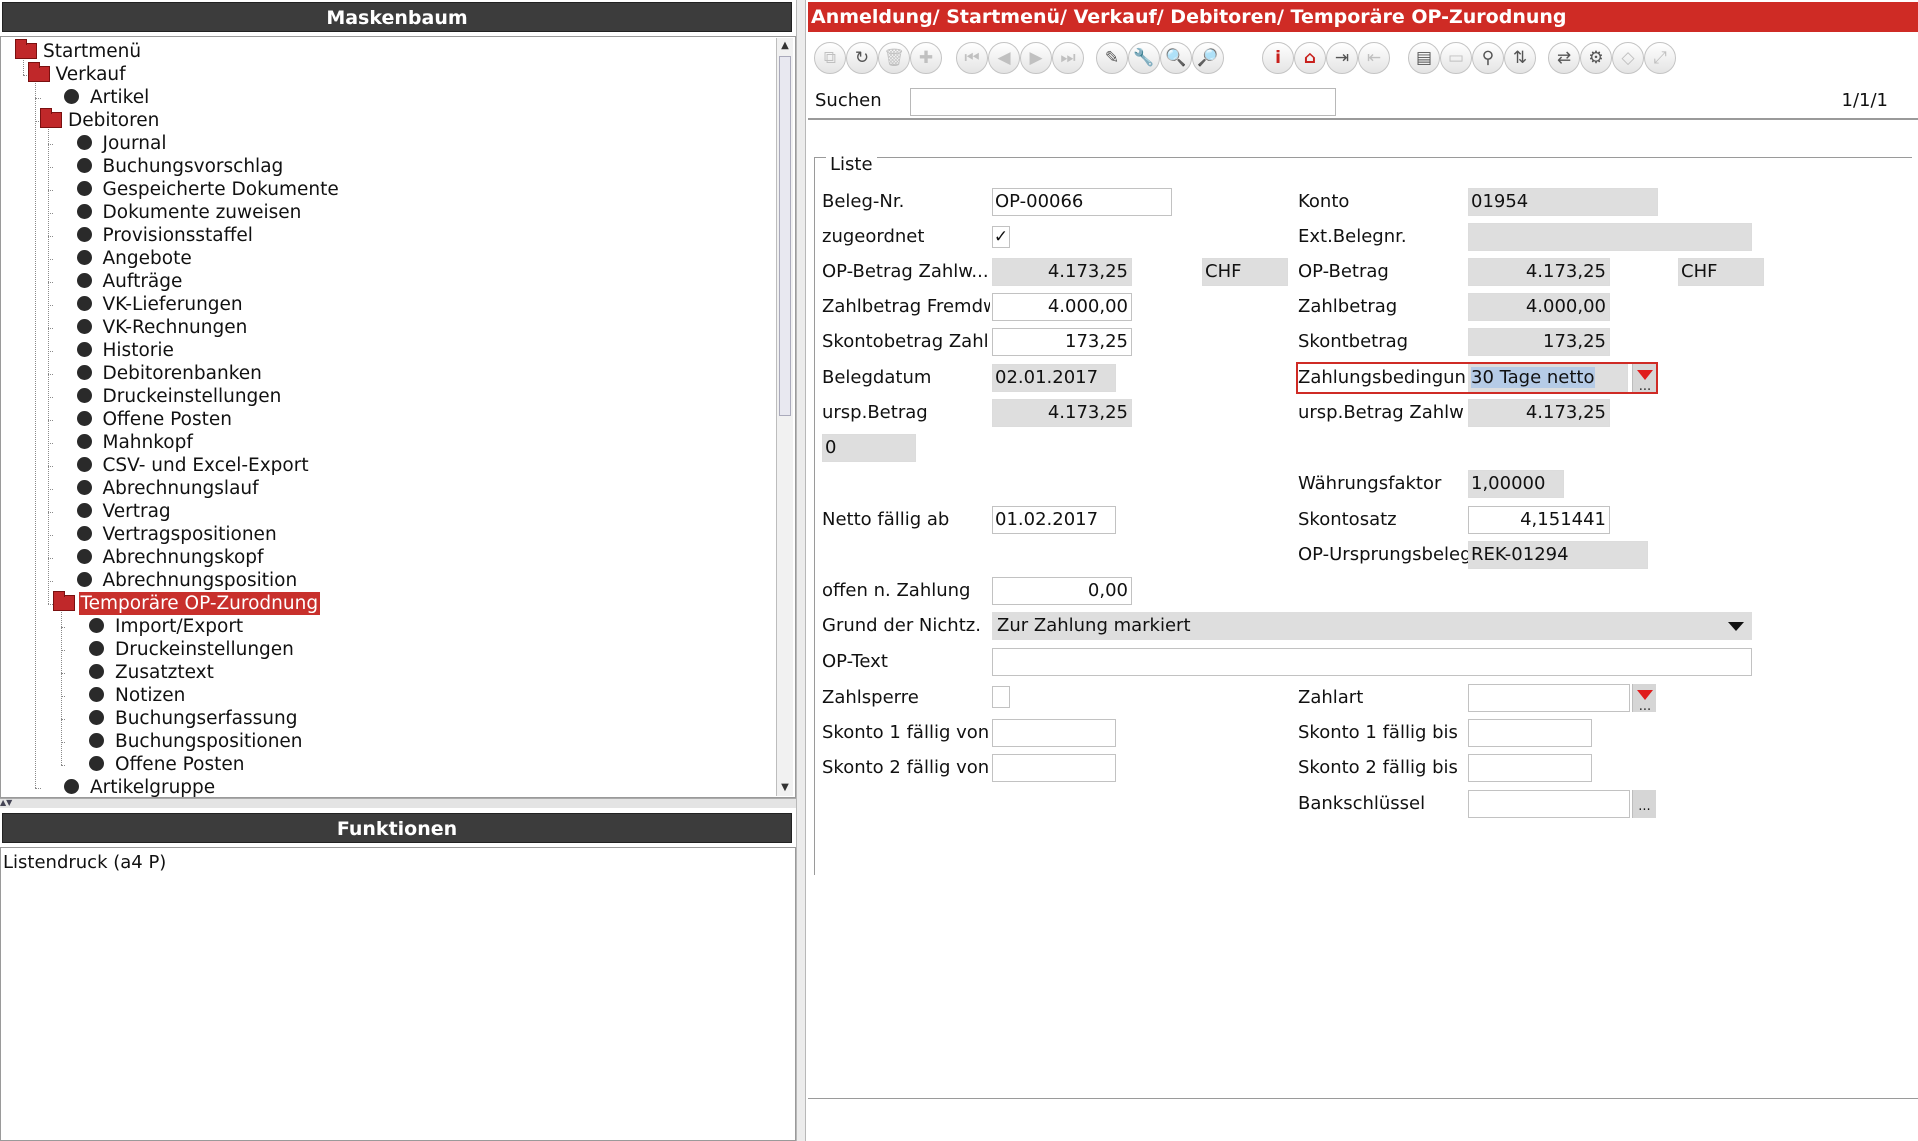 Image resolution: width=1918 pixels, height=1141 pixels. Describe the element at coordinates (107, 97) in the screenshot. I see `tree-item: Artikel` at that location.